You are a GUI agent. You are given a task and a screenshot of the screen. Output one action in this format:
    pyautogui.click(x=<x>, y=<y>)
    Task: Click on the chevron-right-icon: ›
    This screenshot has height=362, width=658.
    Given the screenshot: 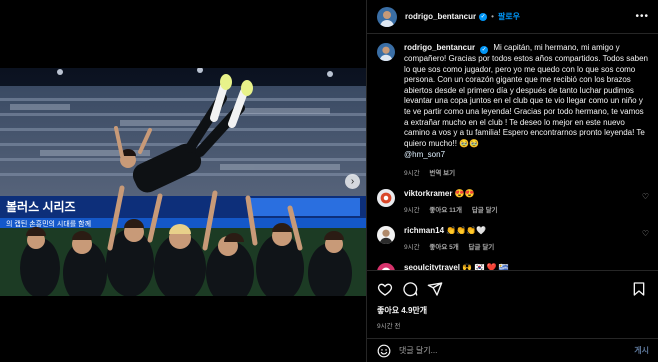 What is the action you would take?
    pyautogui.click(x=352, y=181)
    